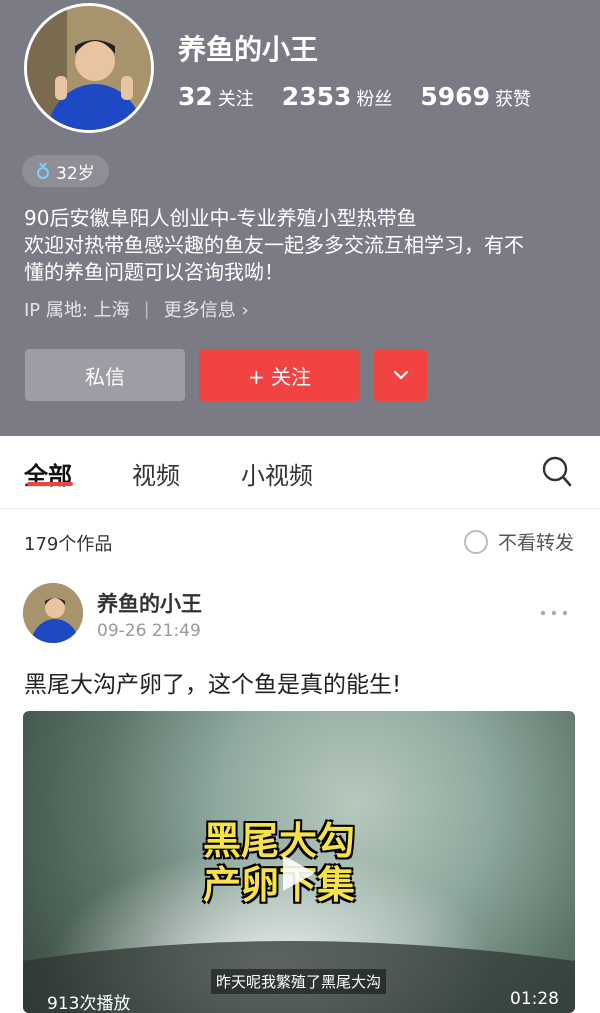 Image resolution: width=600 pixels, height=1013 pixels. I want to click on follow-button: + 关注, so click(279, 375).